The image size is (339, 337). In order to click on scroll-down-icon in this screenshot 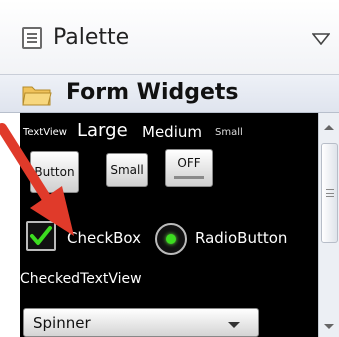, I will do `click(329, 326)`.